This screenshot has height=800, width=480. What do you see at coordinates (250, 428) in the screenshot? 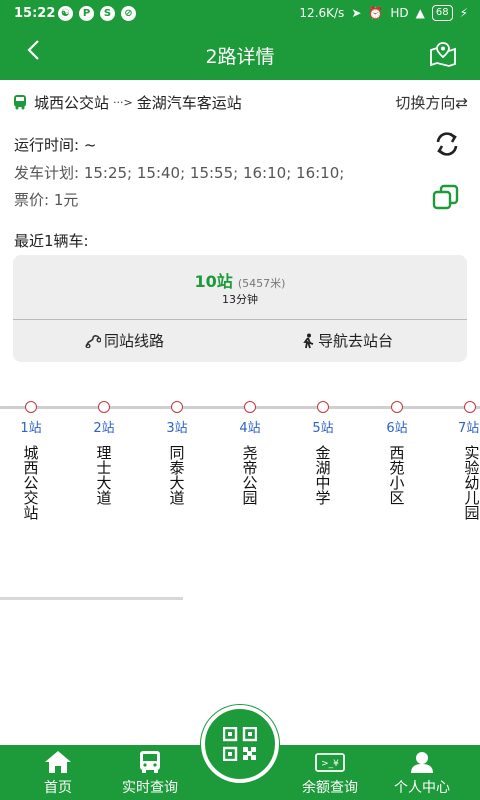
I see `station-number: 4站` at bounding box center [250, 428].